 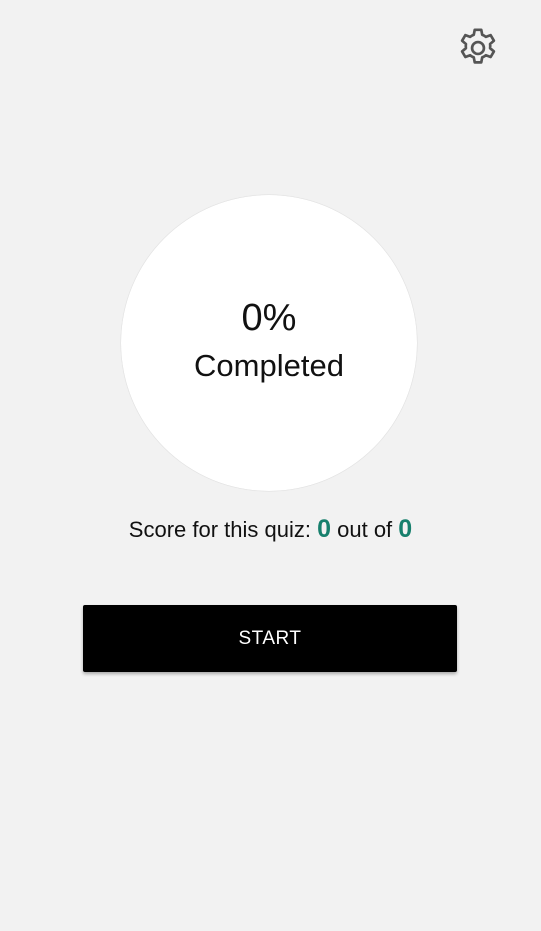 I want to click on progress-label: Completed, so click(x=269, y=365).